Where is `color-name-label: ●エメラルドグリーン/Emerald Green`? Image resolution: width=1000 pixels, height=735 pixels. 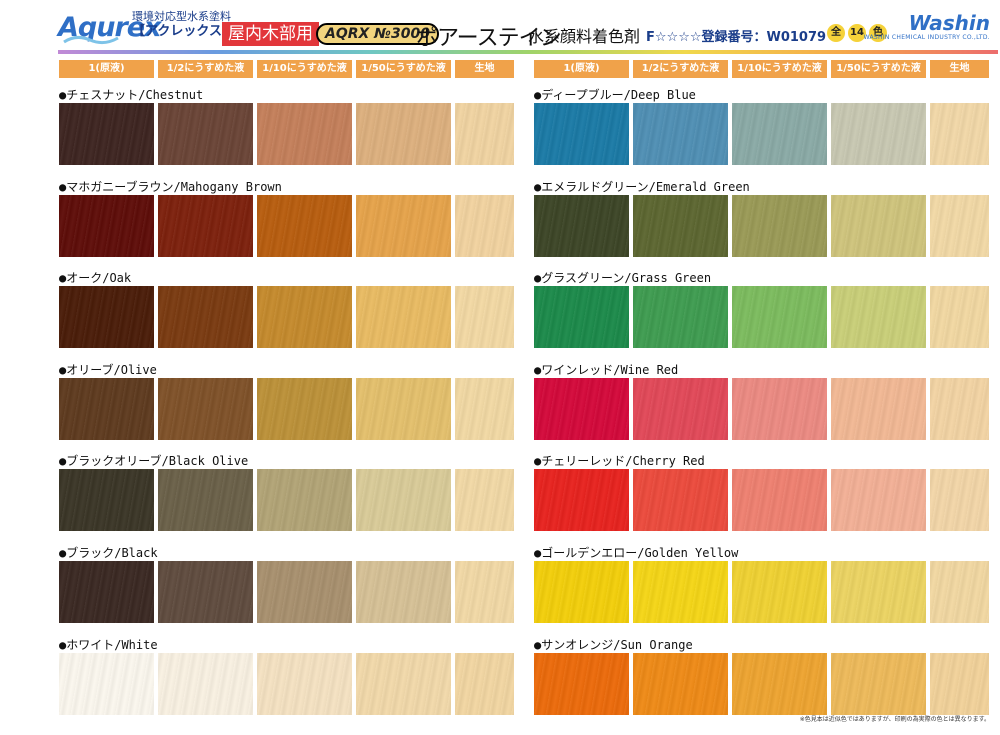
color-name-label: ●エメラルドグリーン/Emerald Green is located at coordinates (642, 187).